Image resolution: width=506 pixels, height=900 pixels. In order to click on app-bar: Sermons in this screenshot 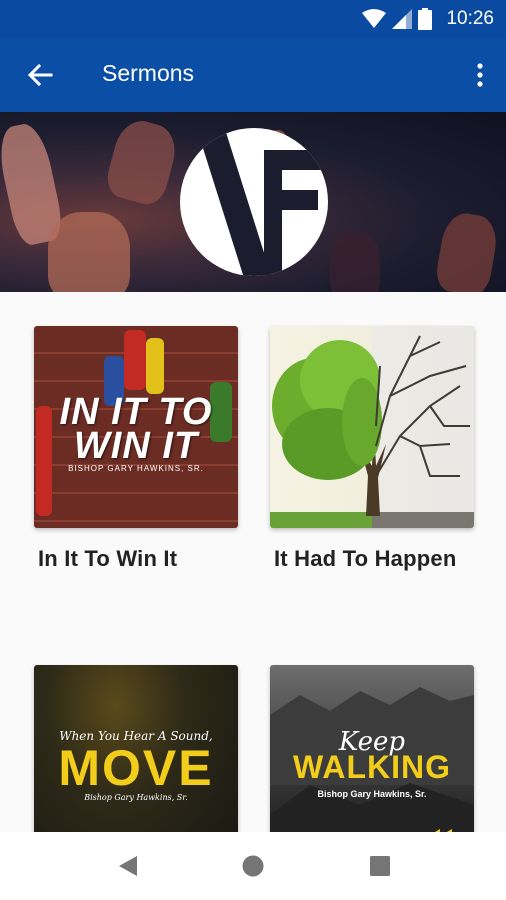, I will do `click(253, 75)`.